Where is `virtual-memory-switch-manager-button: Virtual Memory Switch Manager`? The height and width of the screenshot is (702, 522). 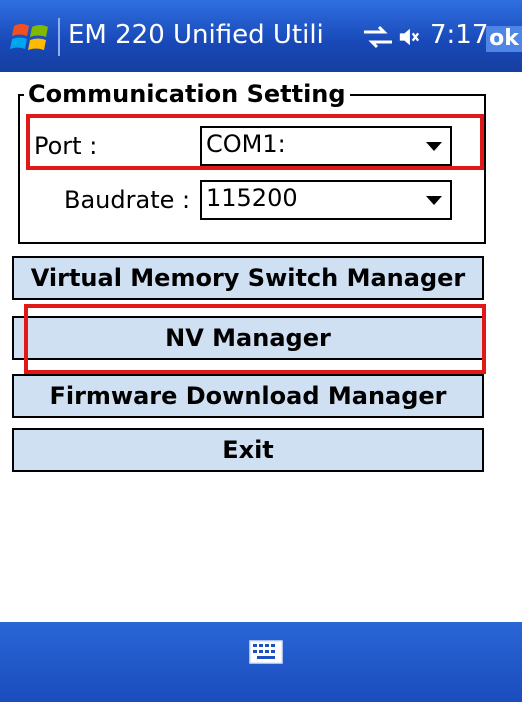
virtual-memory-switch-manager-button: Virtual Memory Switch Manager is located at coordinates (248, 278).